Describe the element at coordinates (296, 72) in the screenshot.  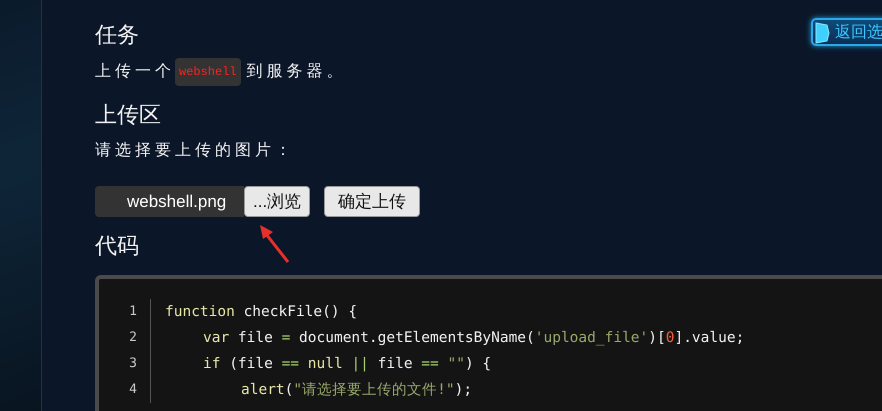
I see `task-text: 到服务器。` at that location.